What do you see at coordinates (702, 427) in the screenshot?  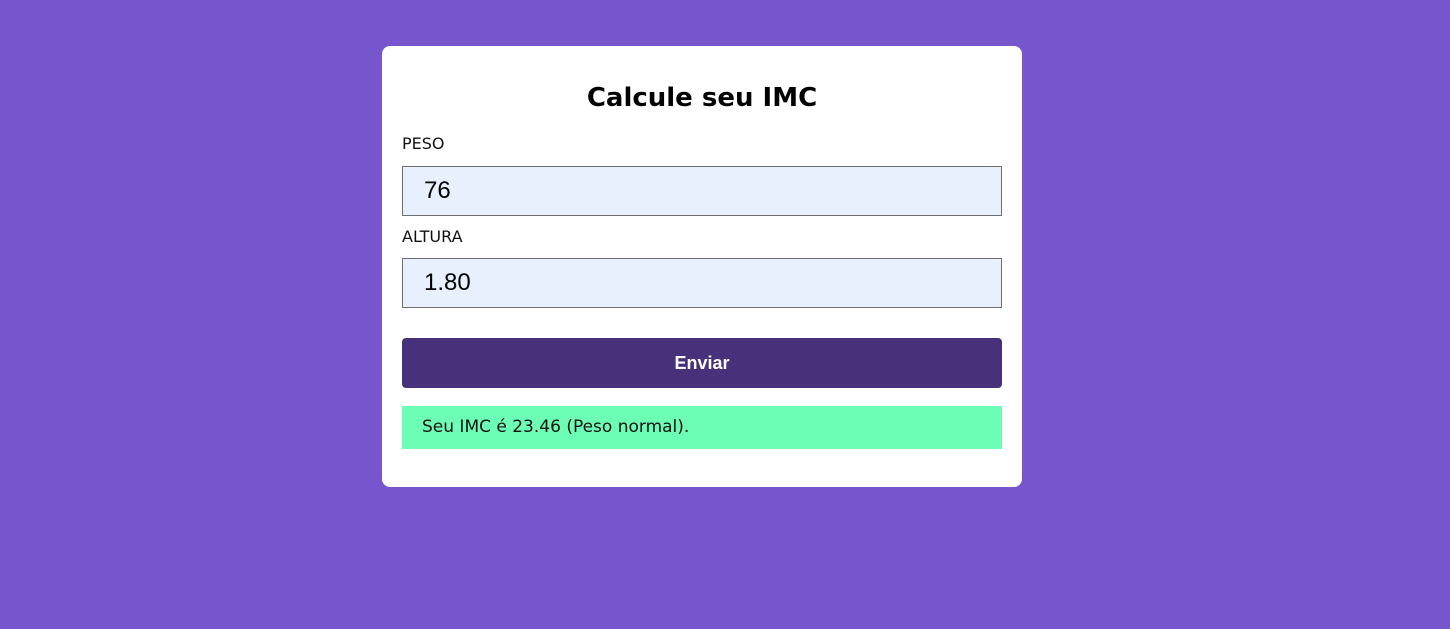 I see `imc-result-message: Seu IMC é 23.46 (Peso normal).` at bounding box center [702, 427].